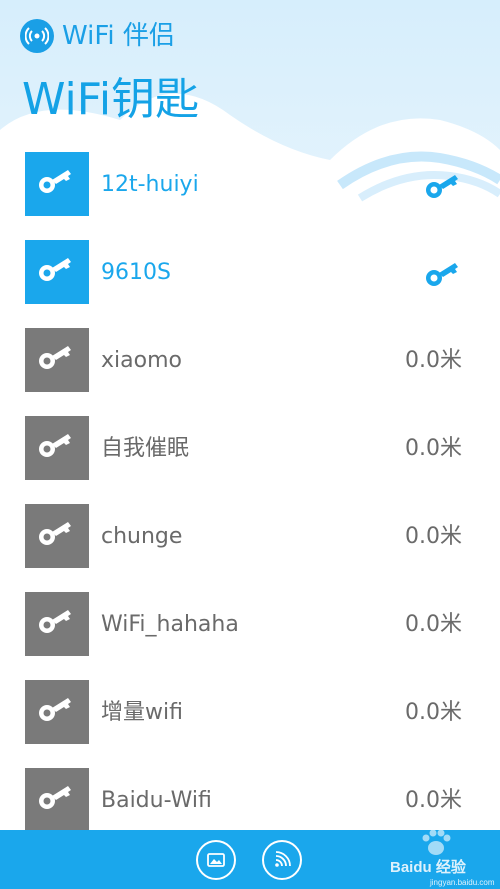 The width and height of the screenshot is (500, 889). What do you see at coordinates (250, 370) in the screenshot?
I see `network-list-item: xiaomo 0.0米` at bounding box center [250, 370].